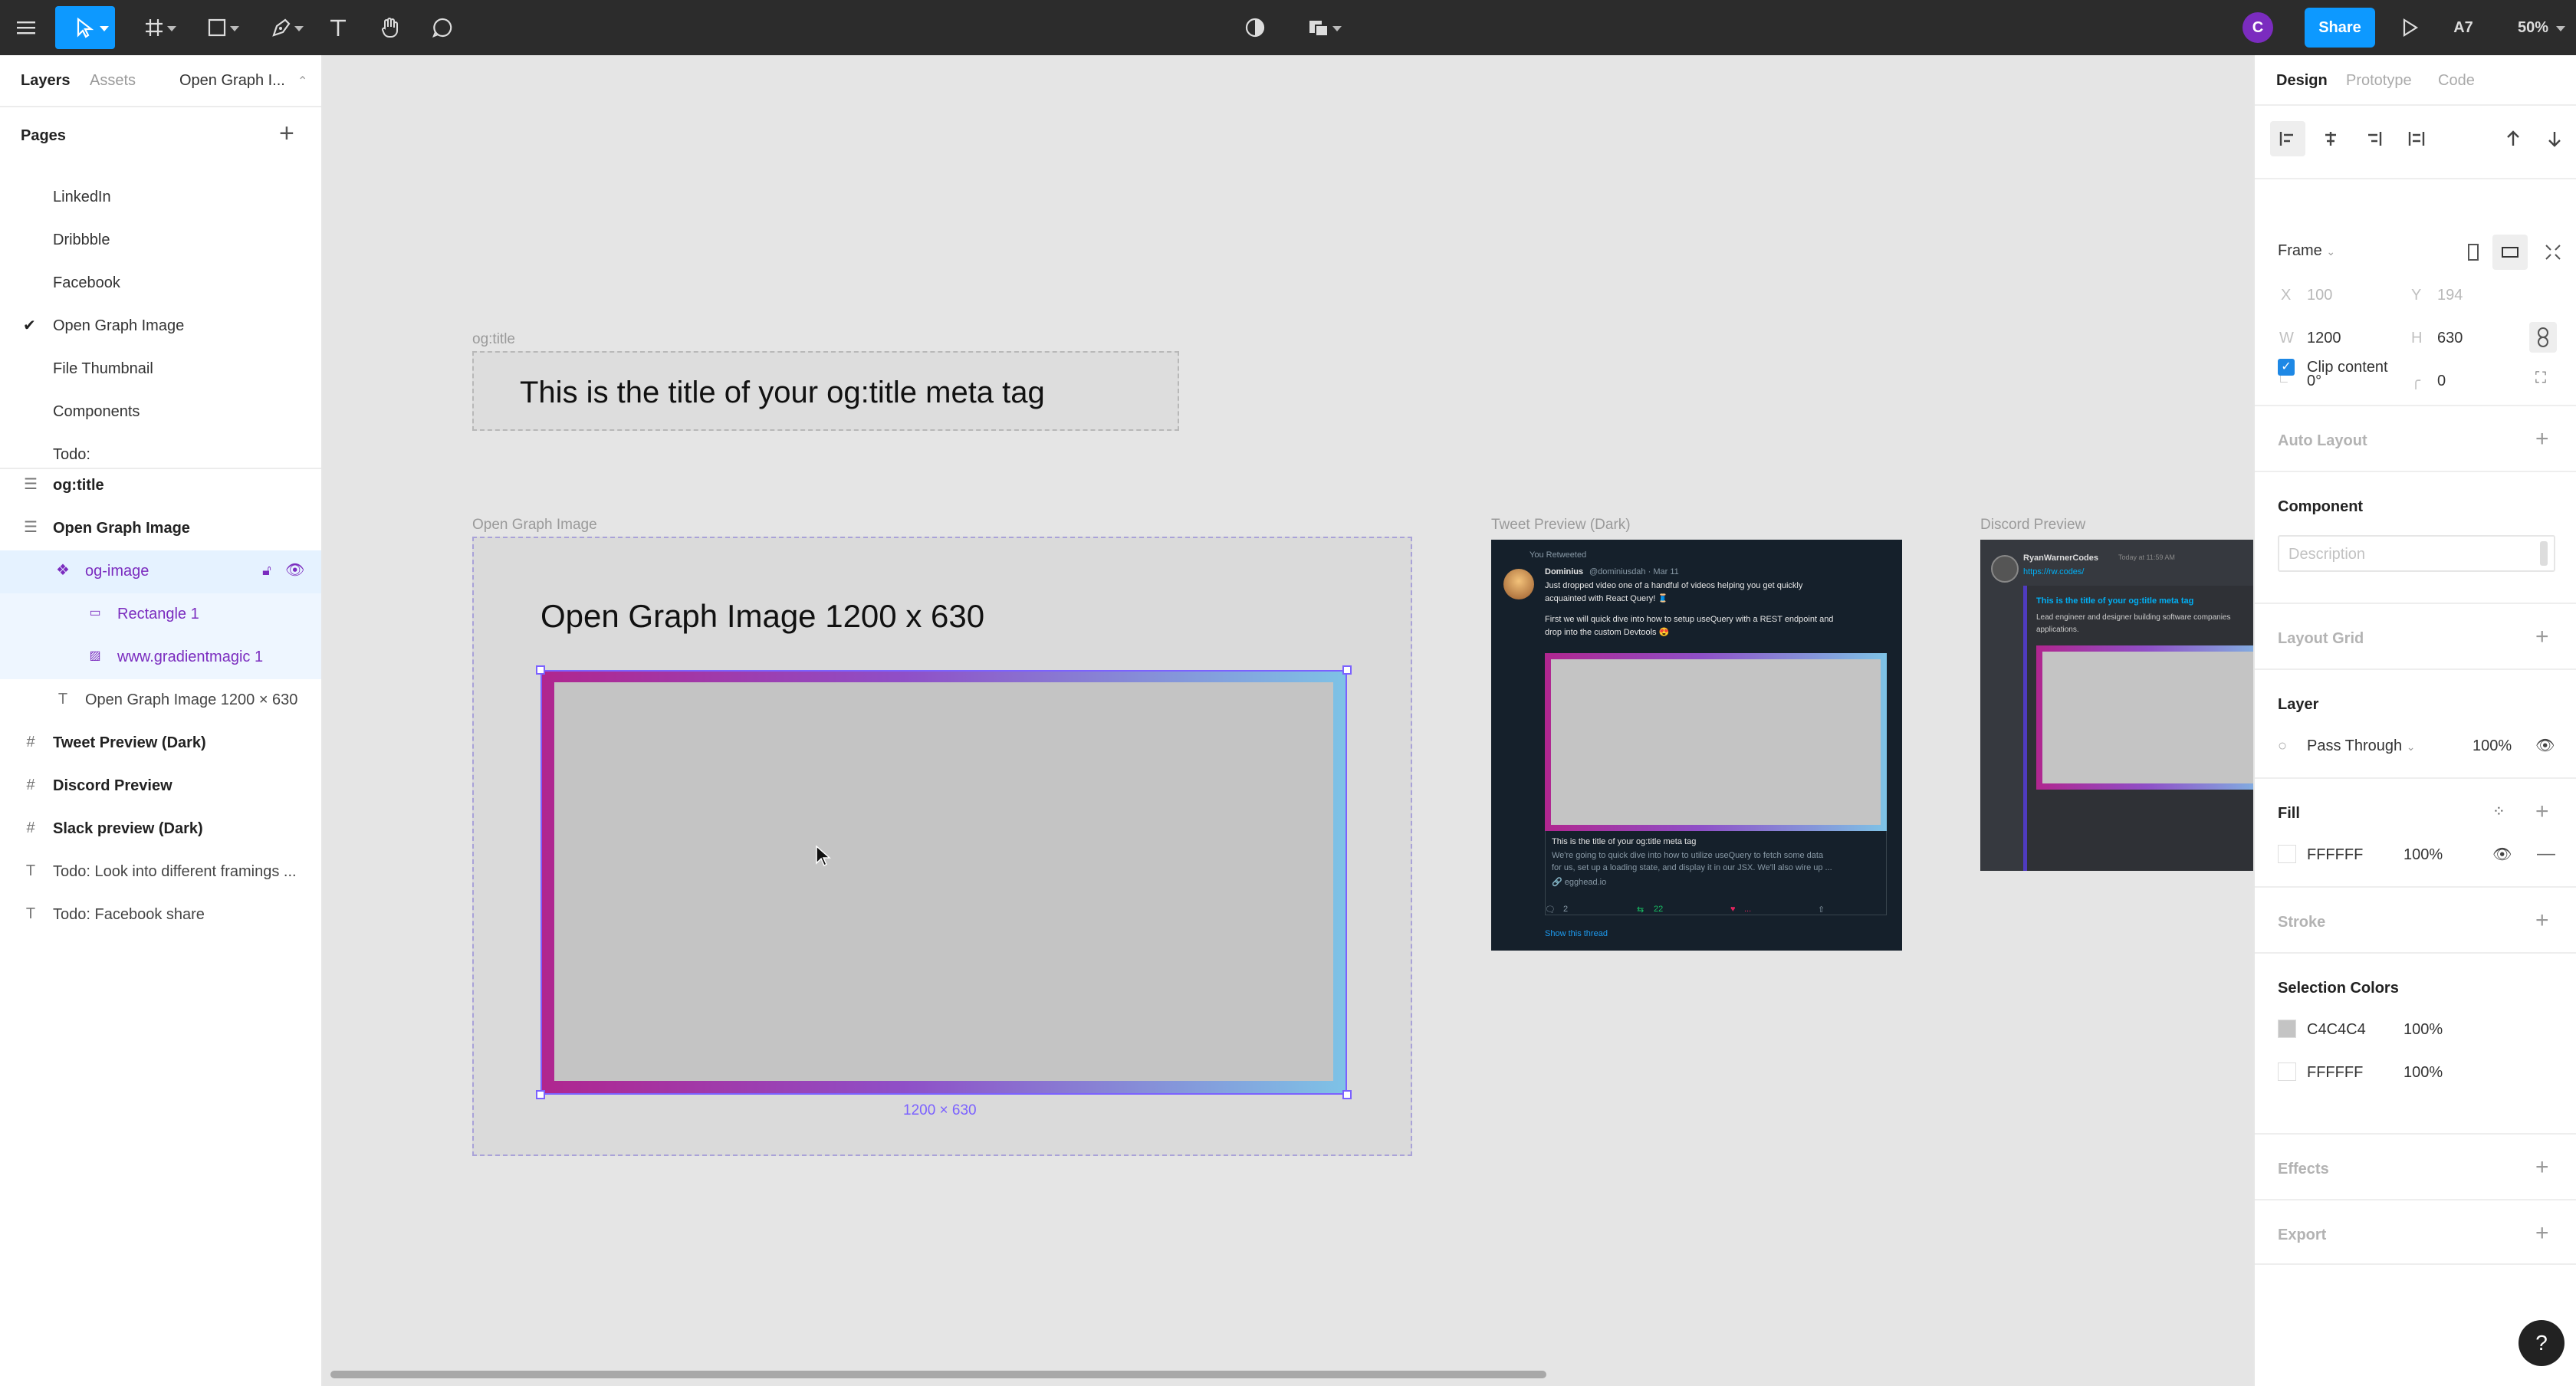 This screenshot has height=1386, width=2576. I want to click on pen-tool-button, so click(281, 27).